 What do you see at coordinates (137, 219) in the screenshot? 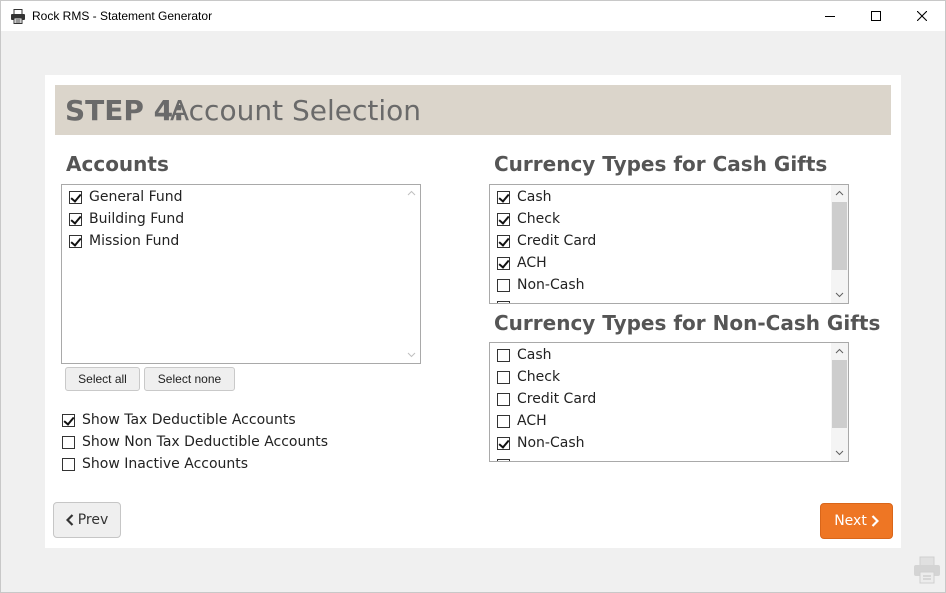
I see `item-label: Building Fund` at bounding box center [137, 219].